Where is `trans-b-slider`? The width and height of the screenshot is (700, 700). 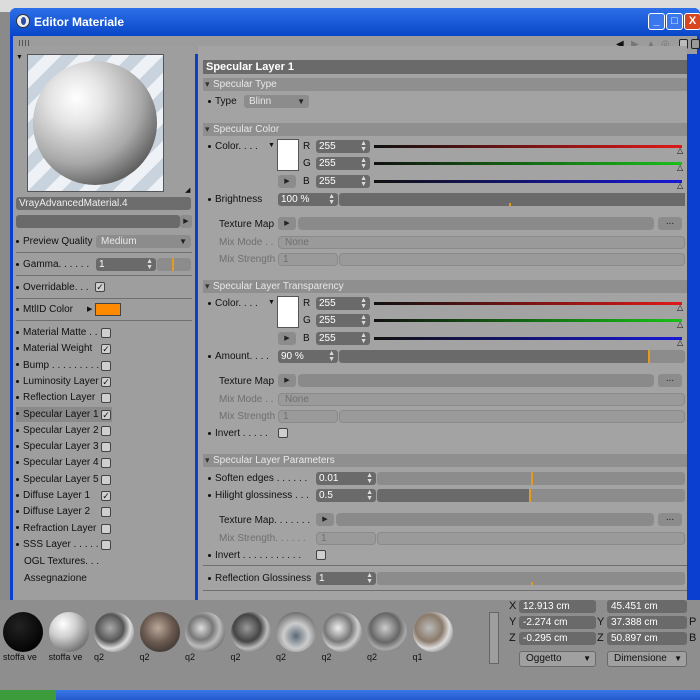 trans-b-slider is located at coordinates (528, 338).